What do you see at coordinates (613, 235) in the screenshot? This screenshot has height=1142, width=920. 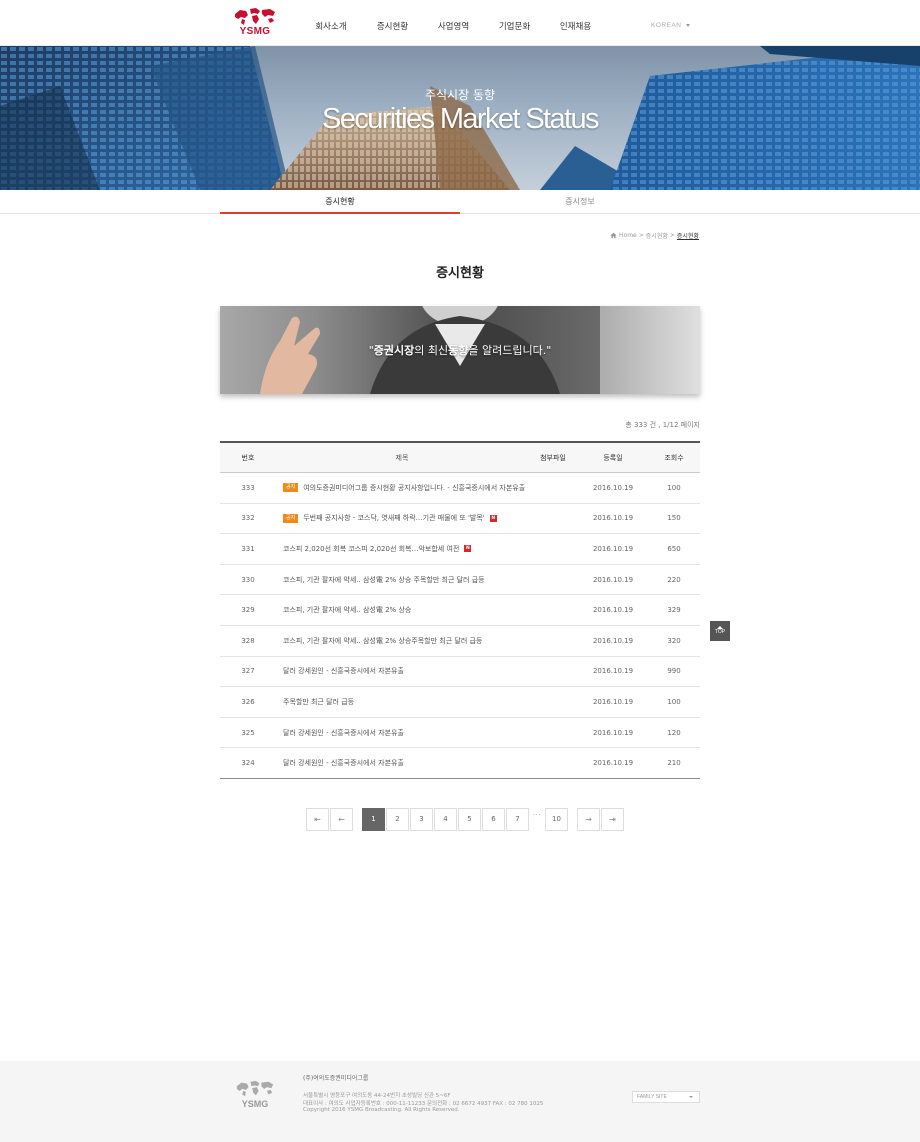 I see `home-icon` at bounding box center [613, 235].